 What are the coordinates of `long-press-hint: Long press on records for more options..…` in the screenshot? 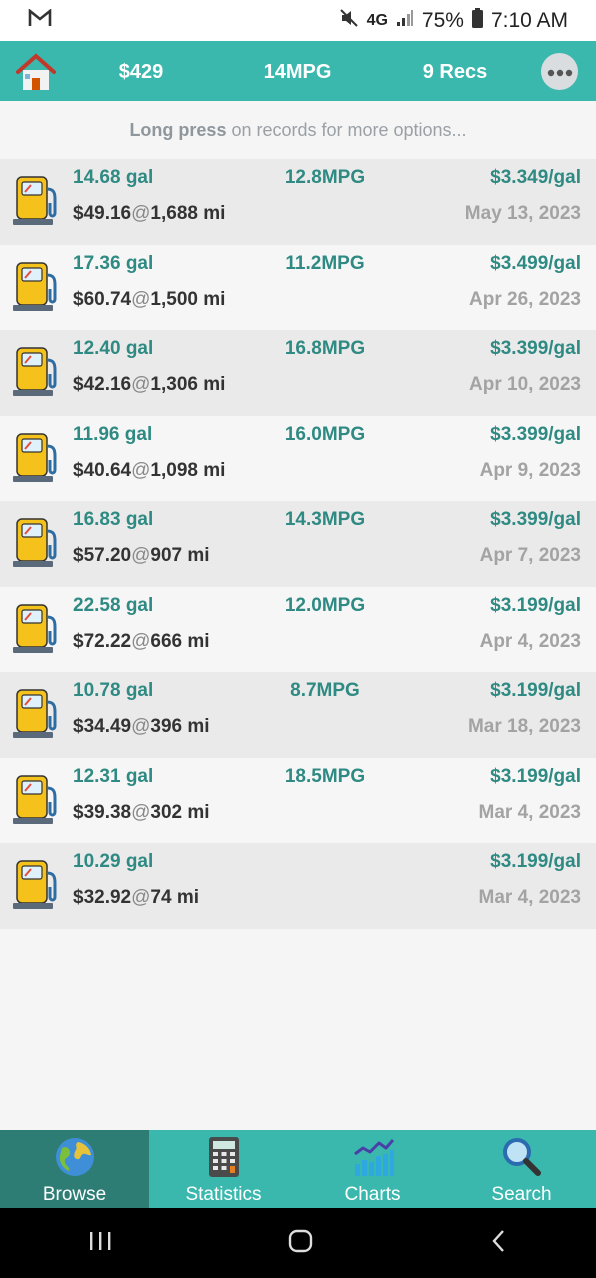 It's located at (298, 130).